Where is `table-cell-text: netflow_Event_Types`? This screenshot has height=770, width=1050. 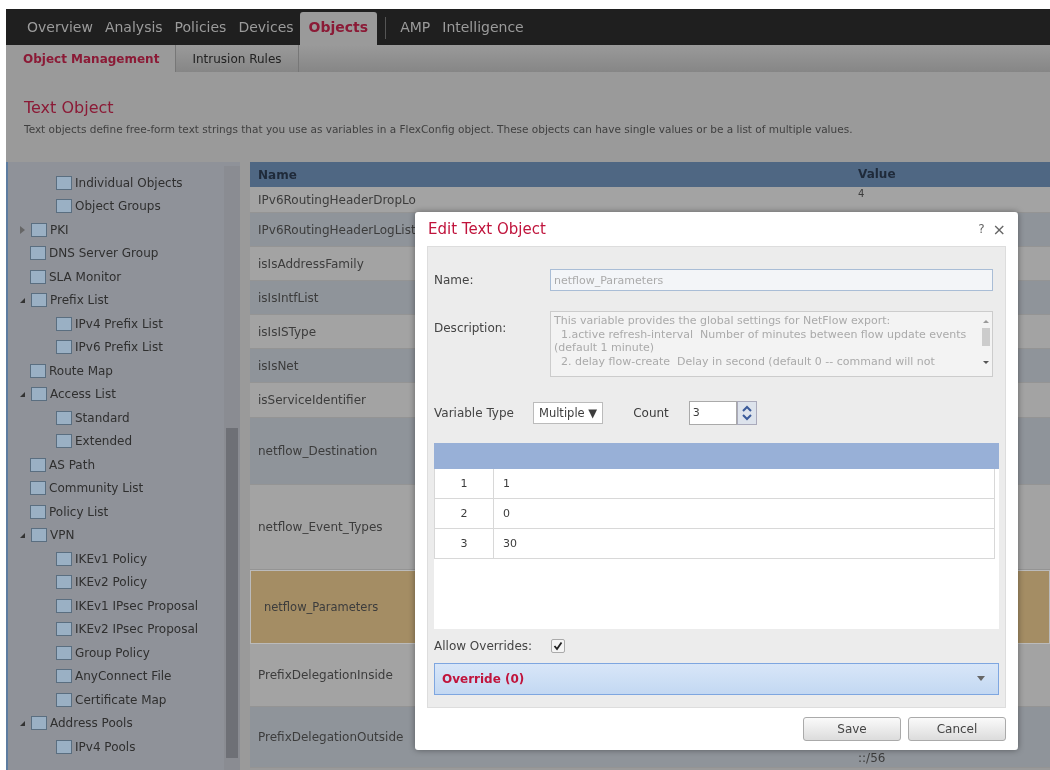
table-cell-text: netflow_Event_Types is located at coordinates (320, 527).